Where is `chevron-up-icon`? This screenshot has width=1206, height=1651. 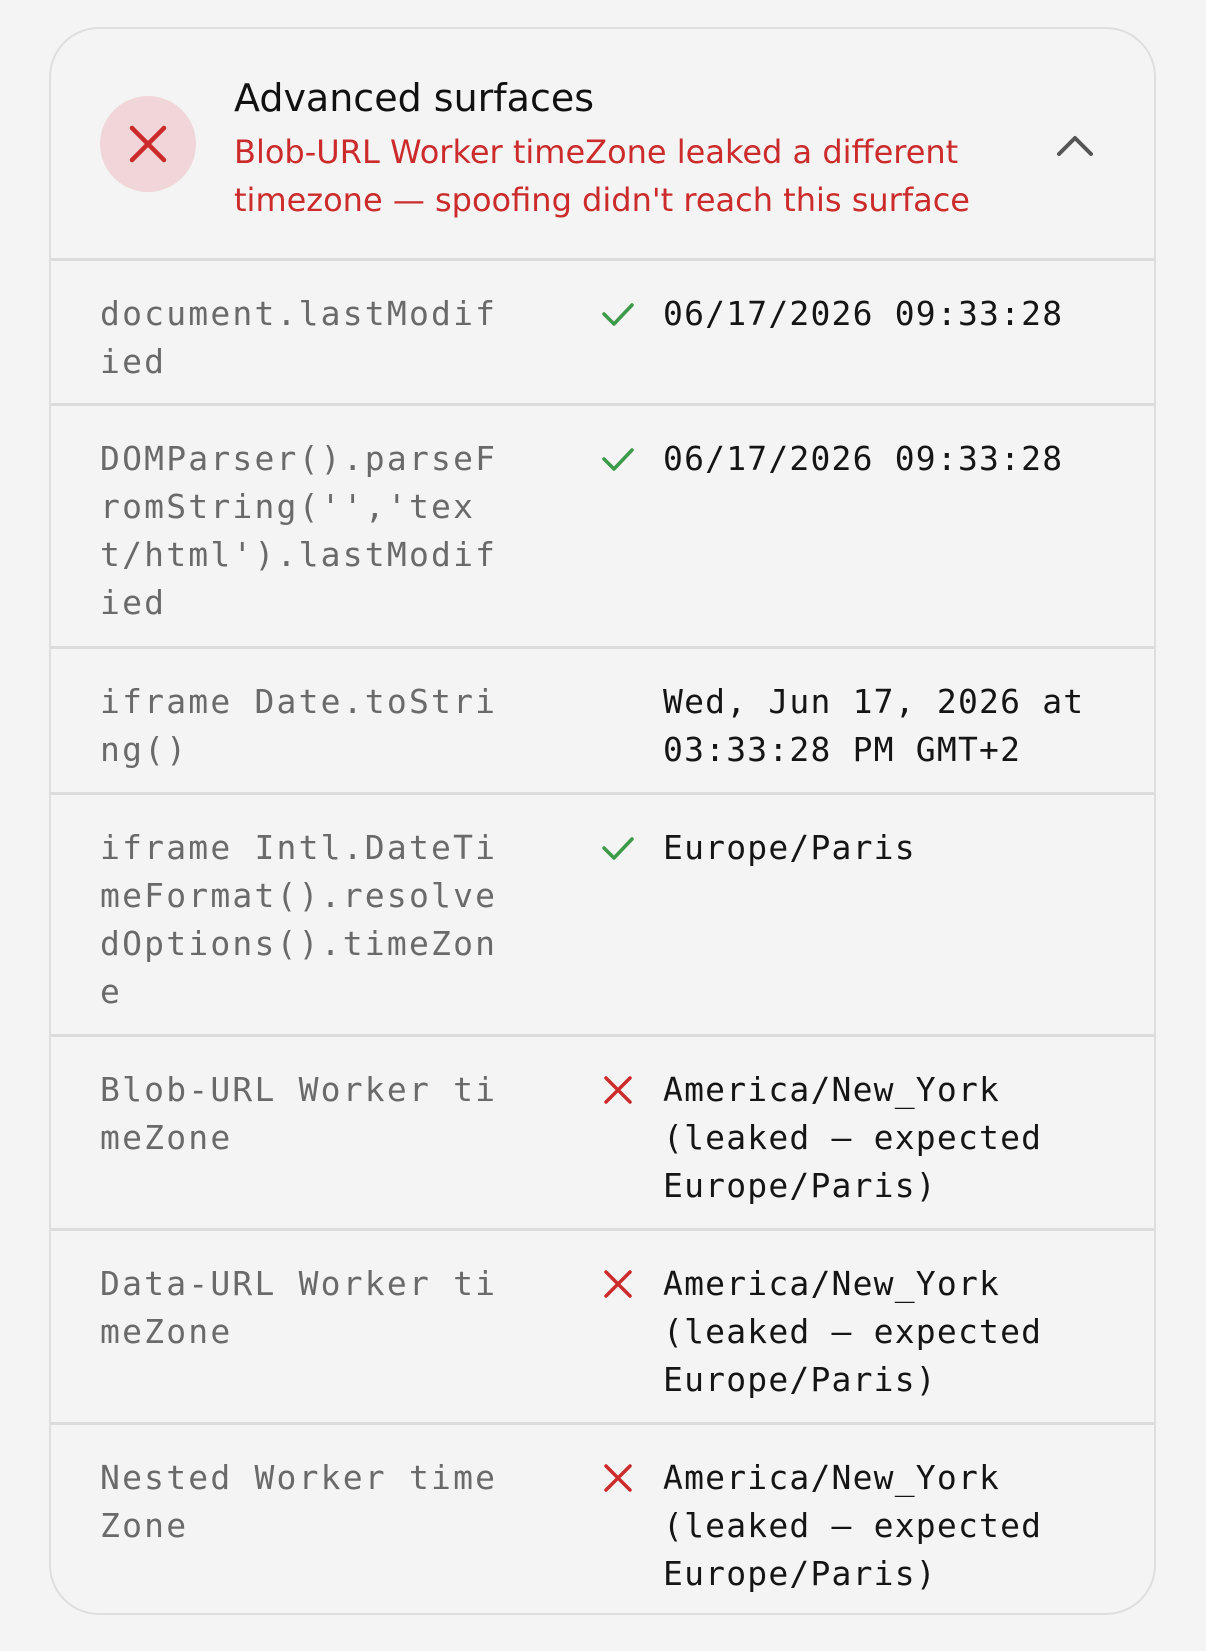
chevron-up-icon is located at coordinates (1075, 145).